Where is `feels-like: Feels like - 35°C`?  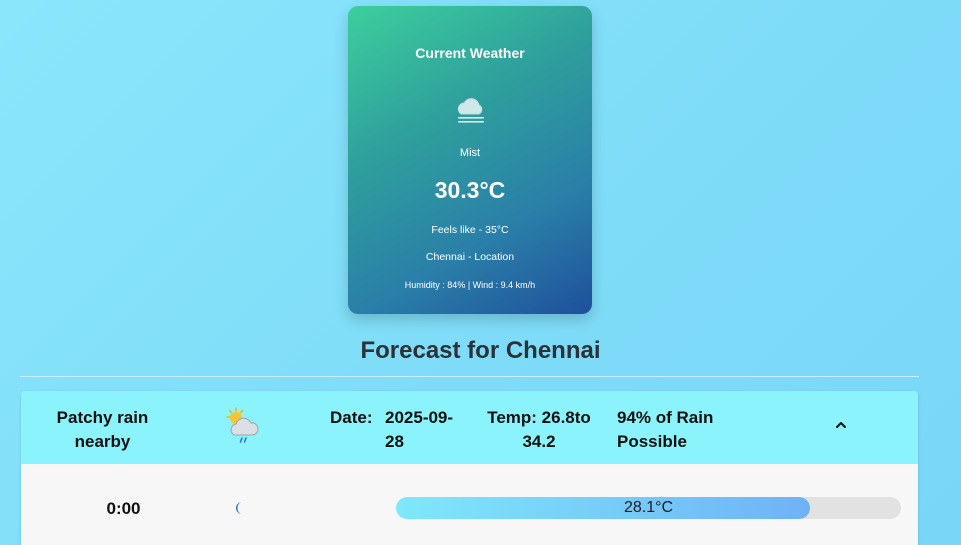 feels-like: Feels like - 35°C is located at coordinates (470, 230).